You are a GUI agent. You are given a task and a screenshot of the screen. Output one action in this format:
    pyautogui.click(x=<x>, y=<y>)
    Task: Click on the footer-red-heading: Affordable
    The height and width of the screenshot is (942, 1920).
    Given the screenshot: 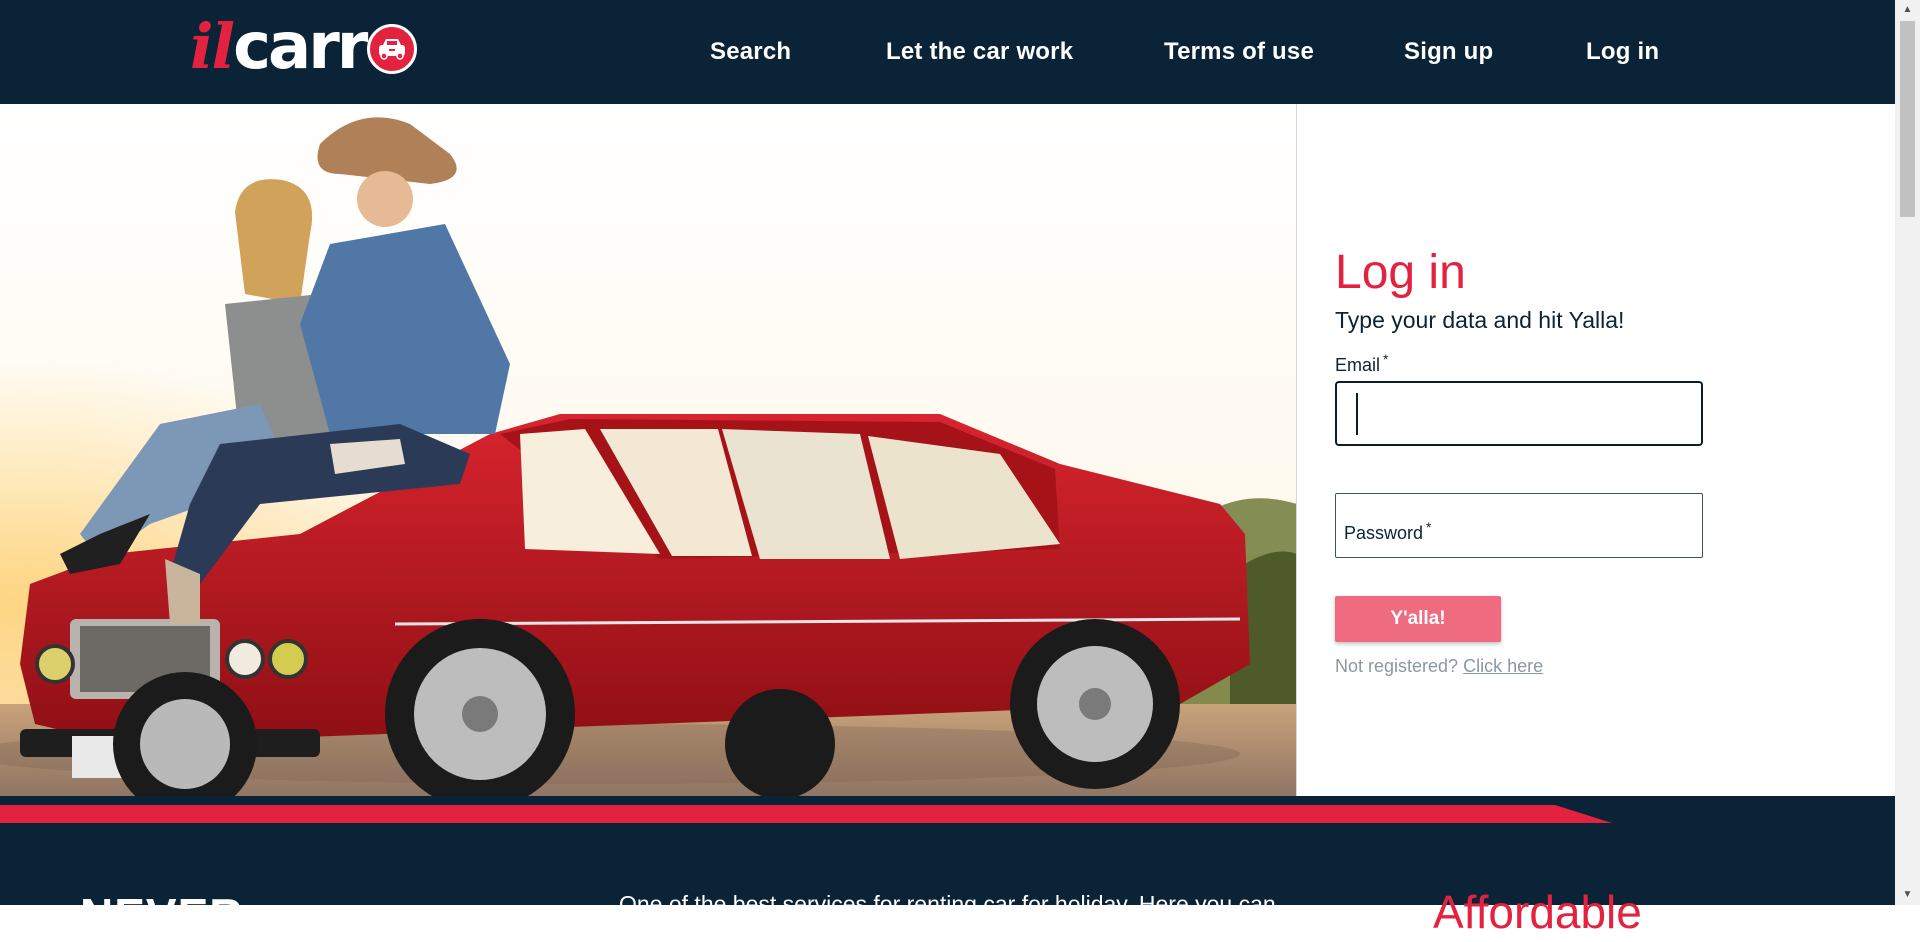 What is the action you would take?
    pyautogui.click(x=1537, y=912)
    